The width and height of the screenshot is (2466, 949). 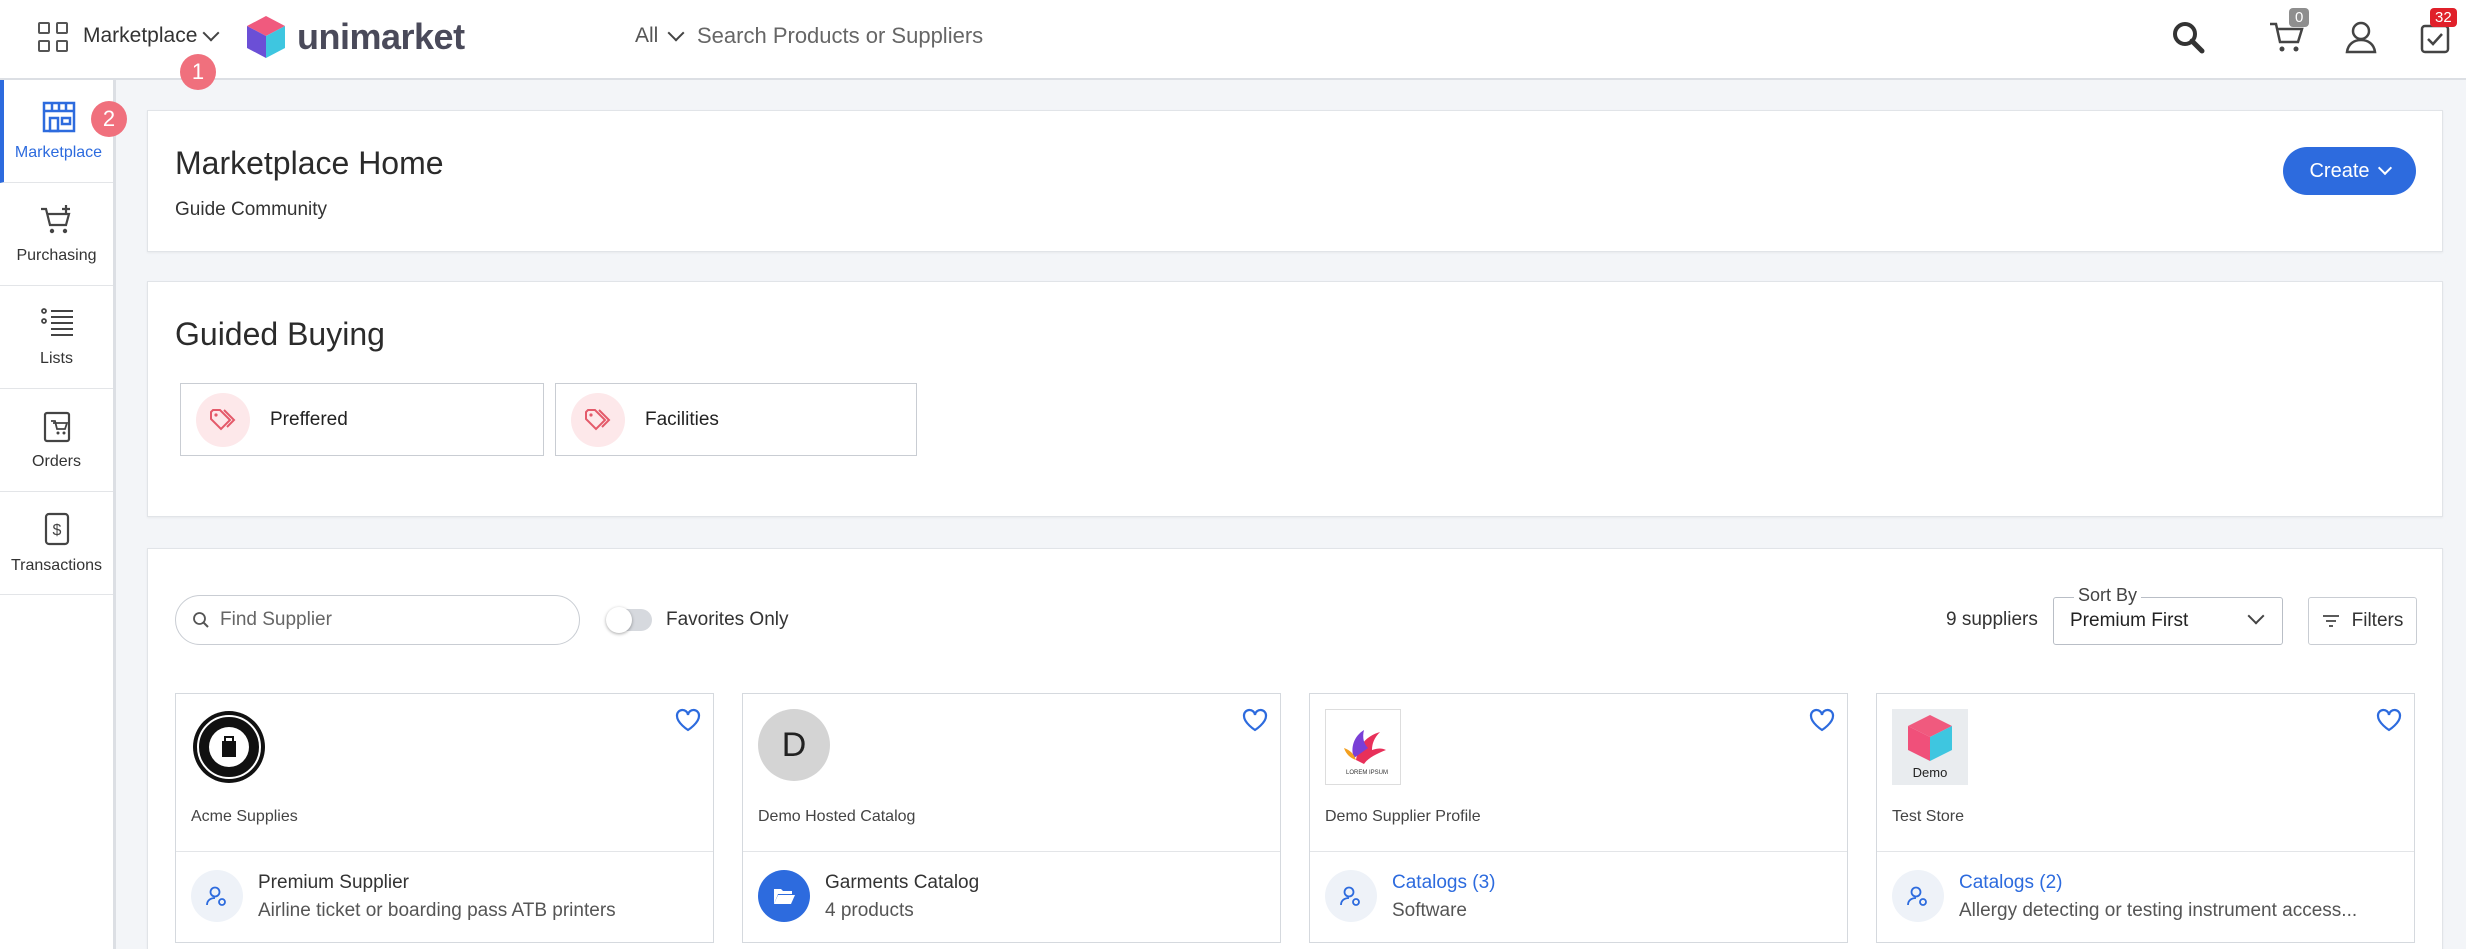 I want to click on supplier-name: Demo Supplier Profile, so click(x=1403, y=816).